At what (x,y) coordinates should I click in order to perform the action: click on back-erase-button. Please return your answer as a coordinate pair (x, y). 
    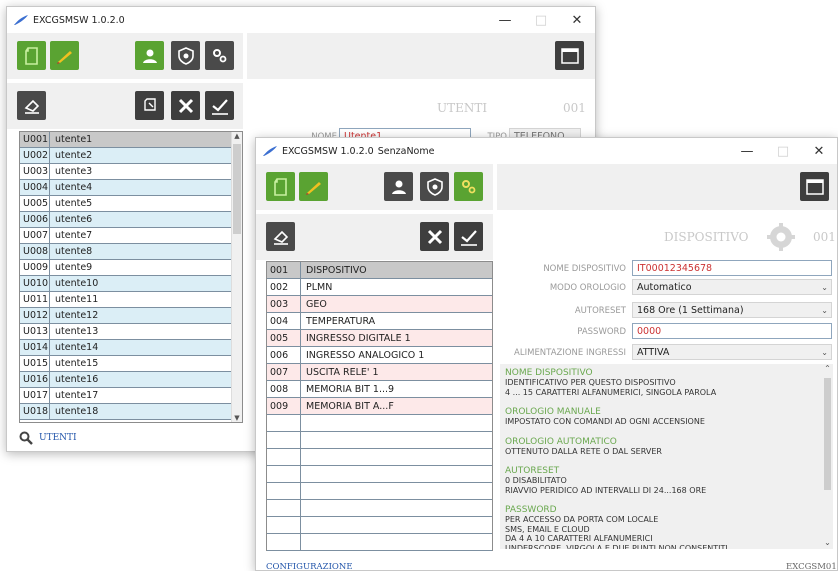
    Looking at the image, I should click on (31, 105).